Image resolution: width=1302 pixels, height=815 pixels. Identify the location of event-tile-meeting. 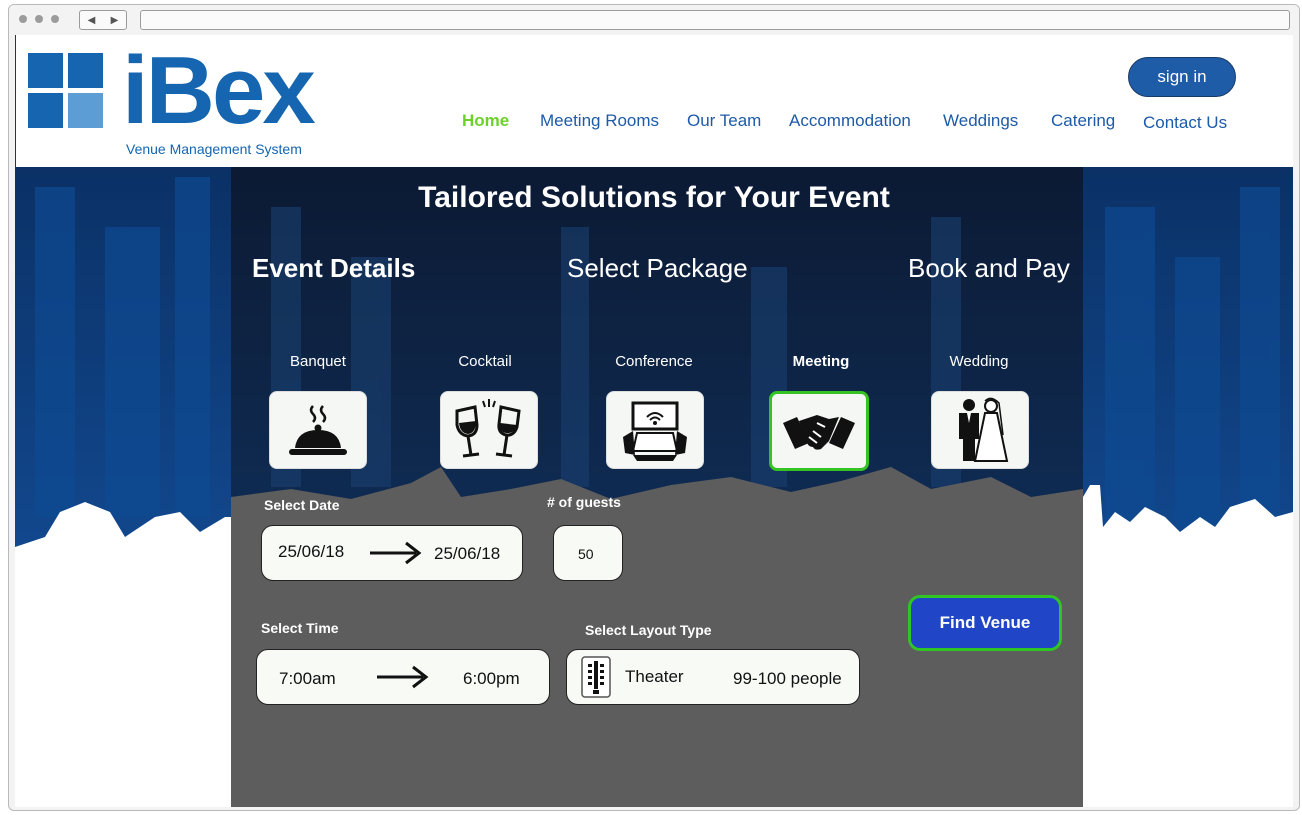
(819, 431).